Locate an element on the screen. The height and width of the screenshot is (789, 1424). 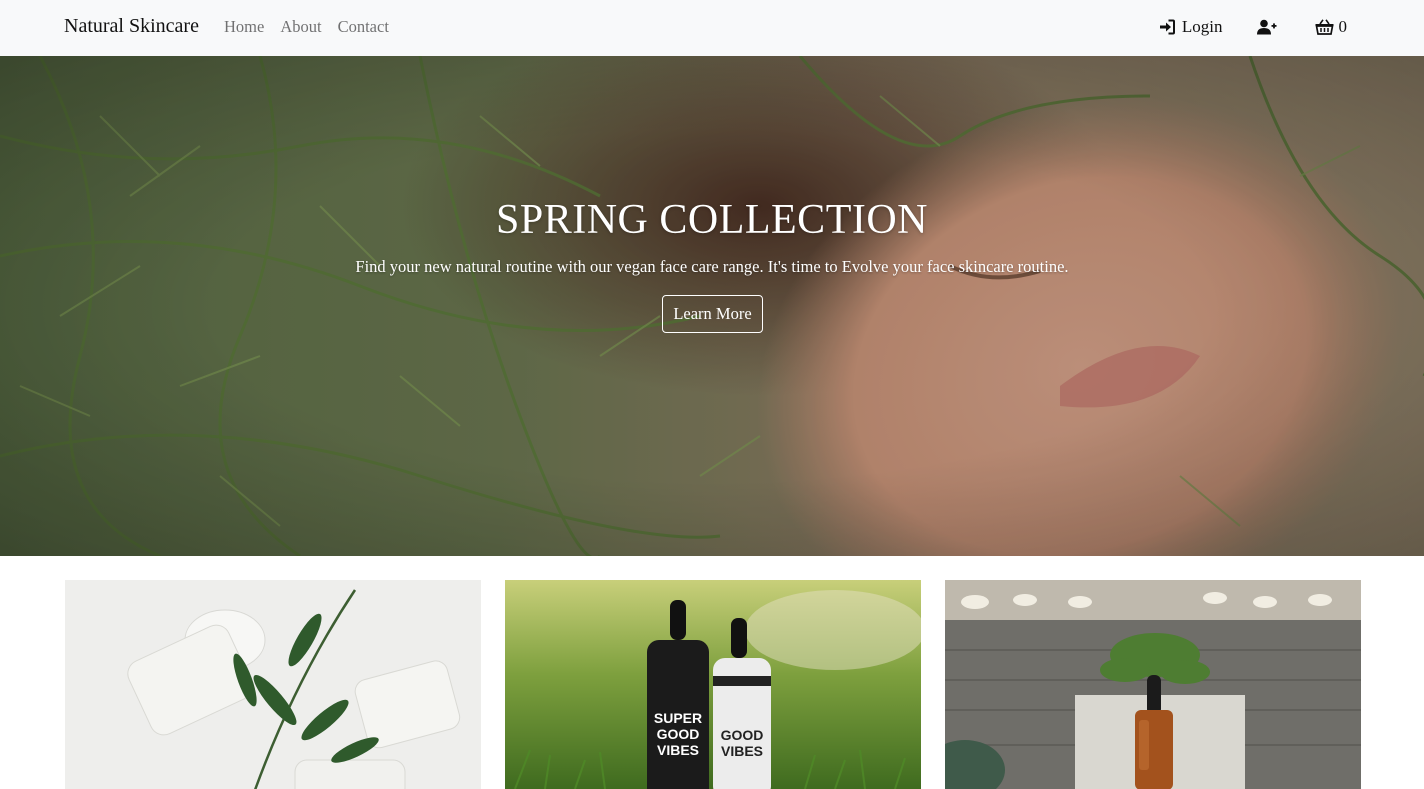
nav-actions: Login 0 is located at coordinates (1253, 27).